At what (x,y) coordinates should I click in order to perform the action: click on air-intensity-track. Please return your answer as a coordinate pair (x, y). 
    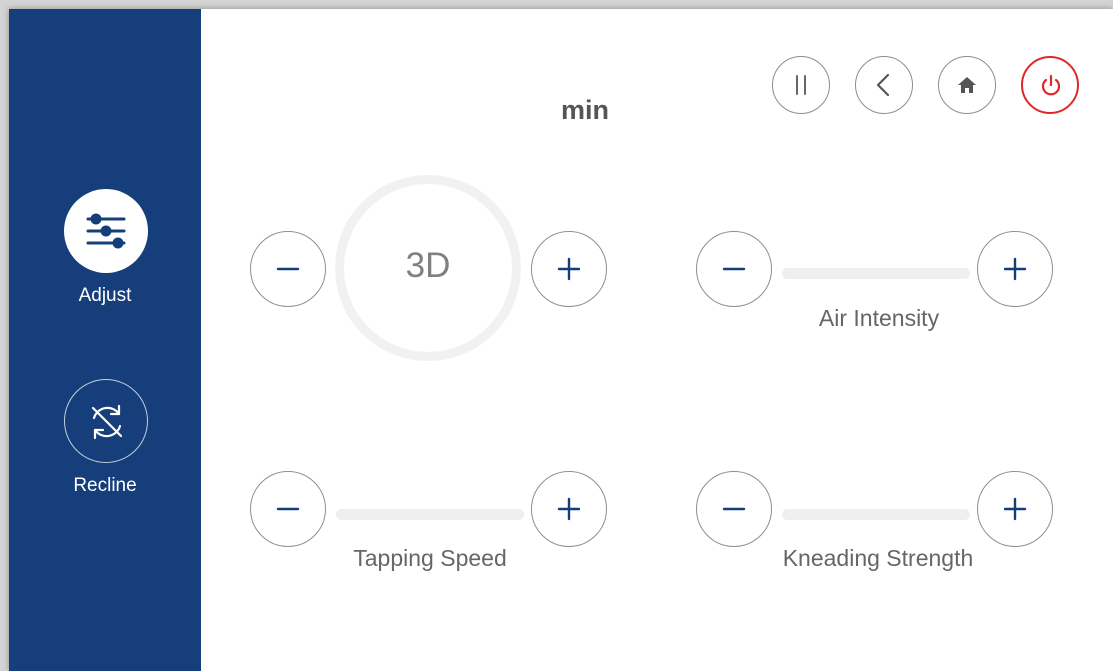
    Looking at the image, I should click on (876, 273).